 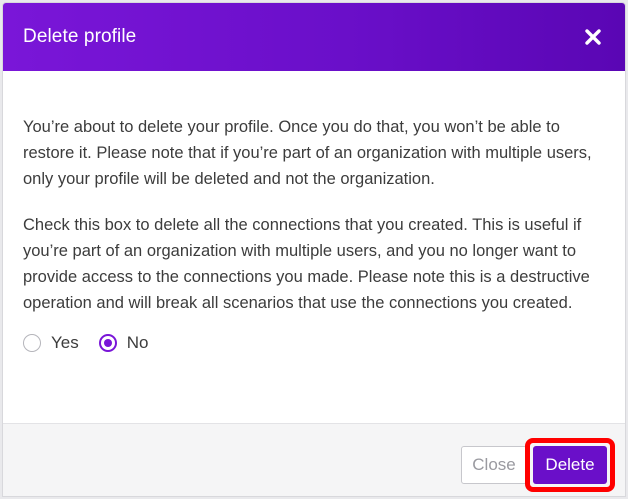 I want to click on radio-option-no: No, so click(x=123, y=343).